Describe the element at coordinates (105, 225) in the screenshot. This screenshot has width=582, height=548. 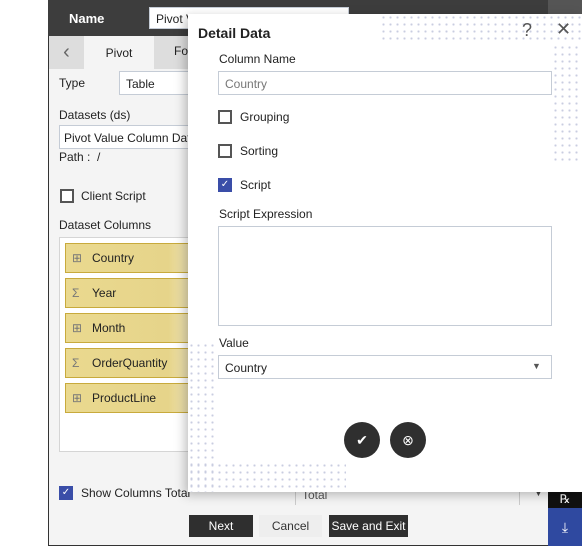
I see `dataset-columns-label: Dataset Columns` at that location.